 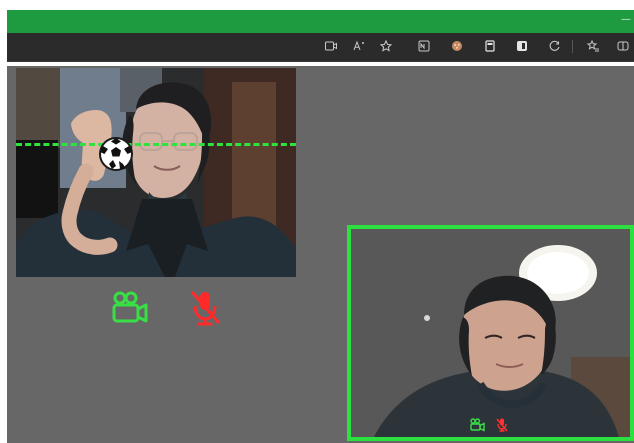 What do you see at coordinates (522, 46) in the screenshot?
I see `sidebar-icon` at bounding box center [522, 46].